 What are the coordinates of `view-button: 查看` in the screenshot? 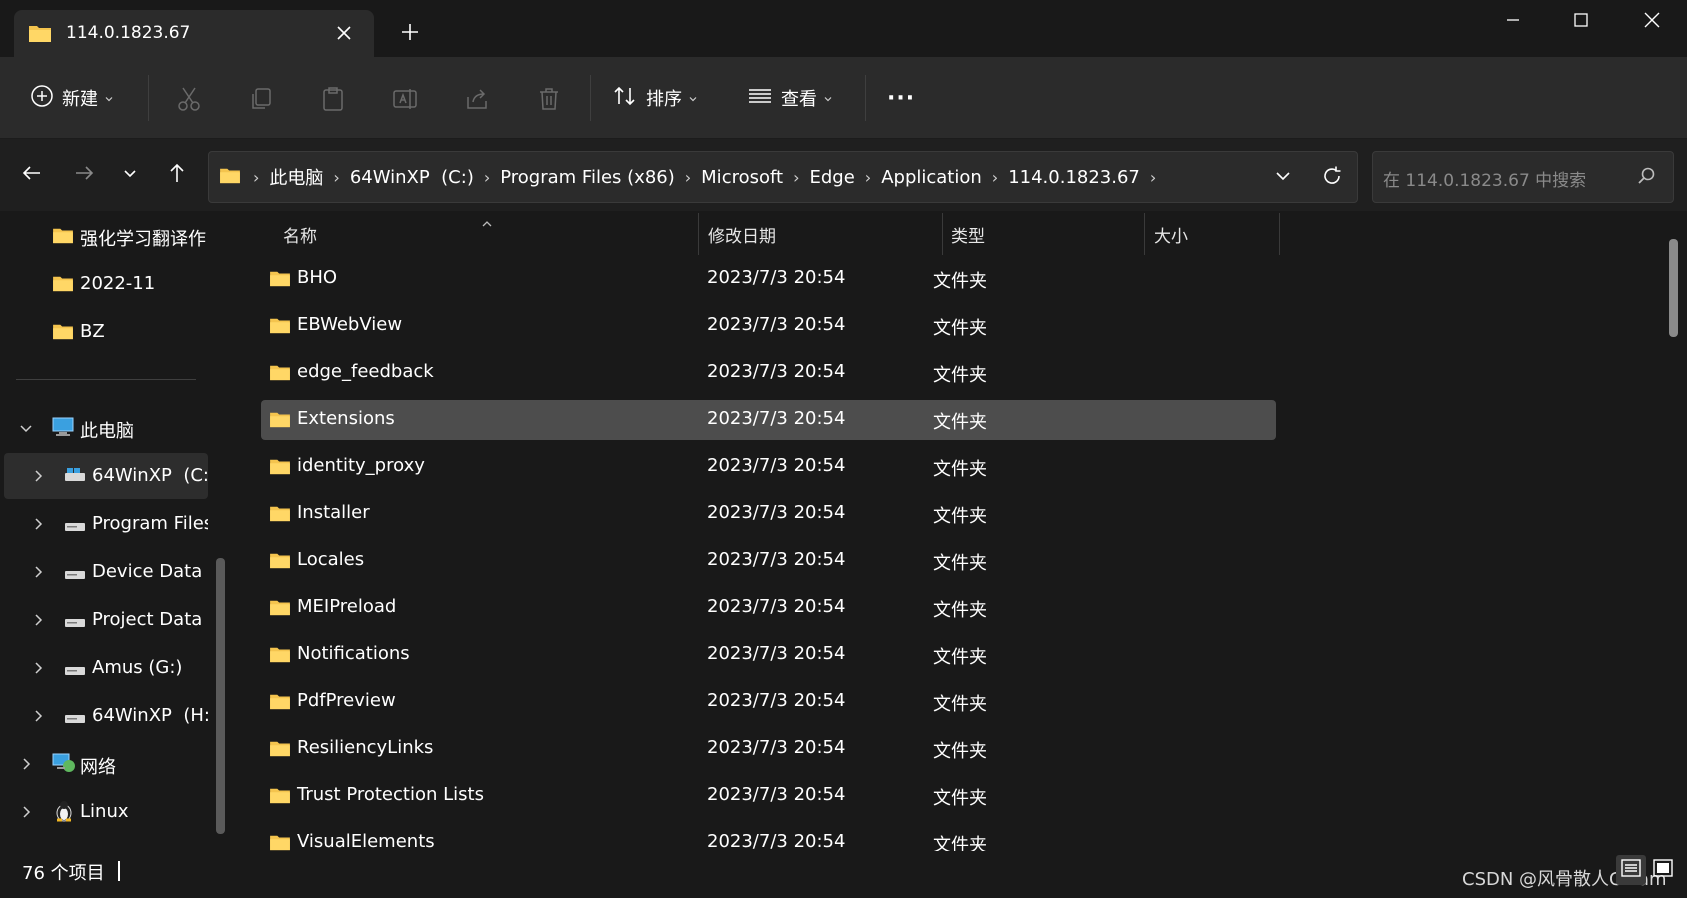 It's located at (790, 98).